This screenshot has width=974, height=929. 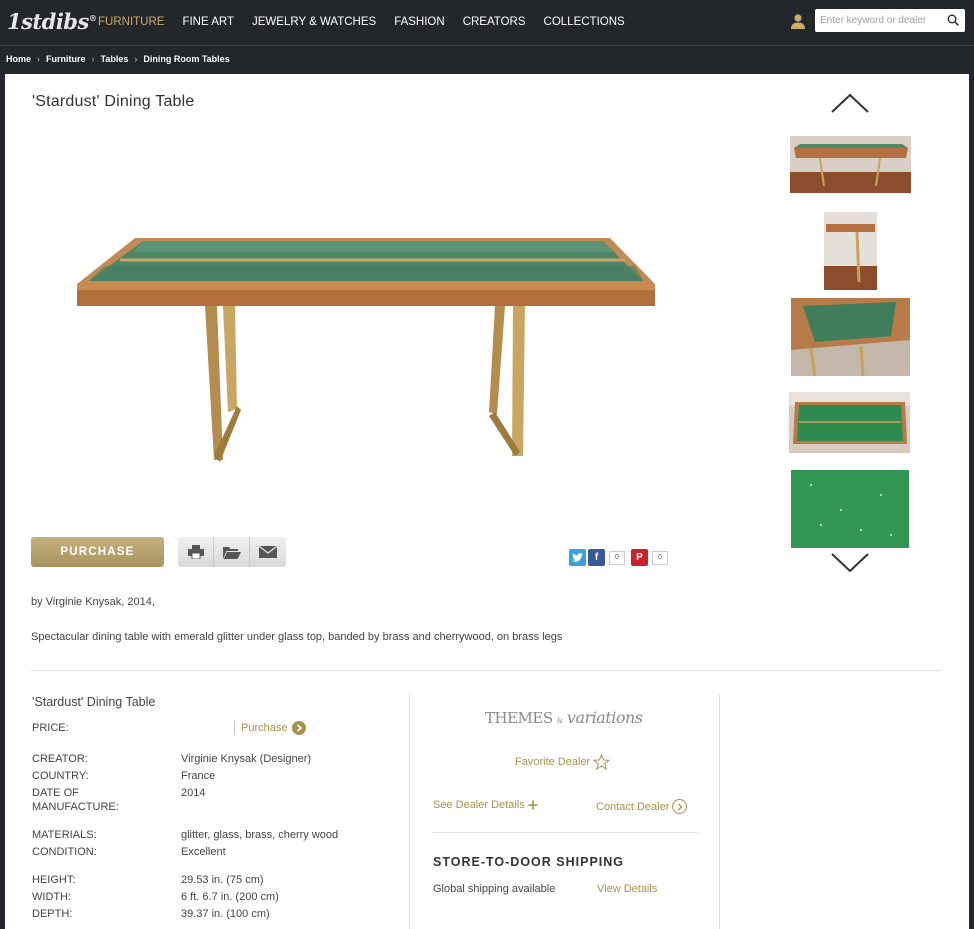 I want to click on facebook-count: 0, so click(x=617, y=557).